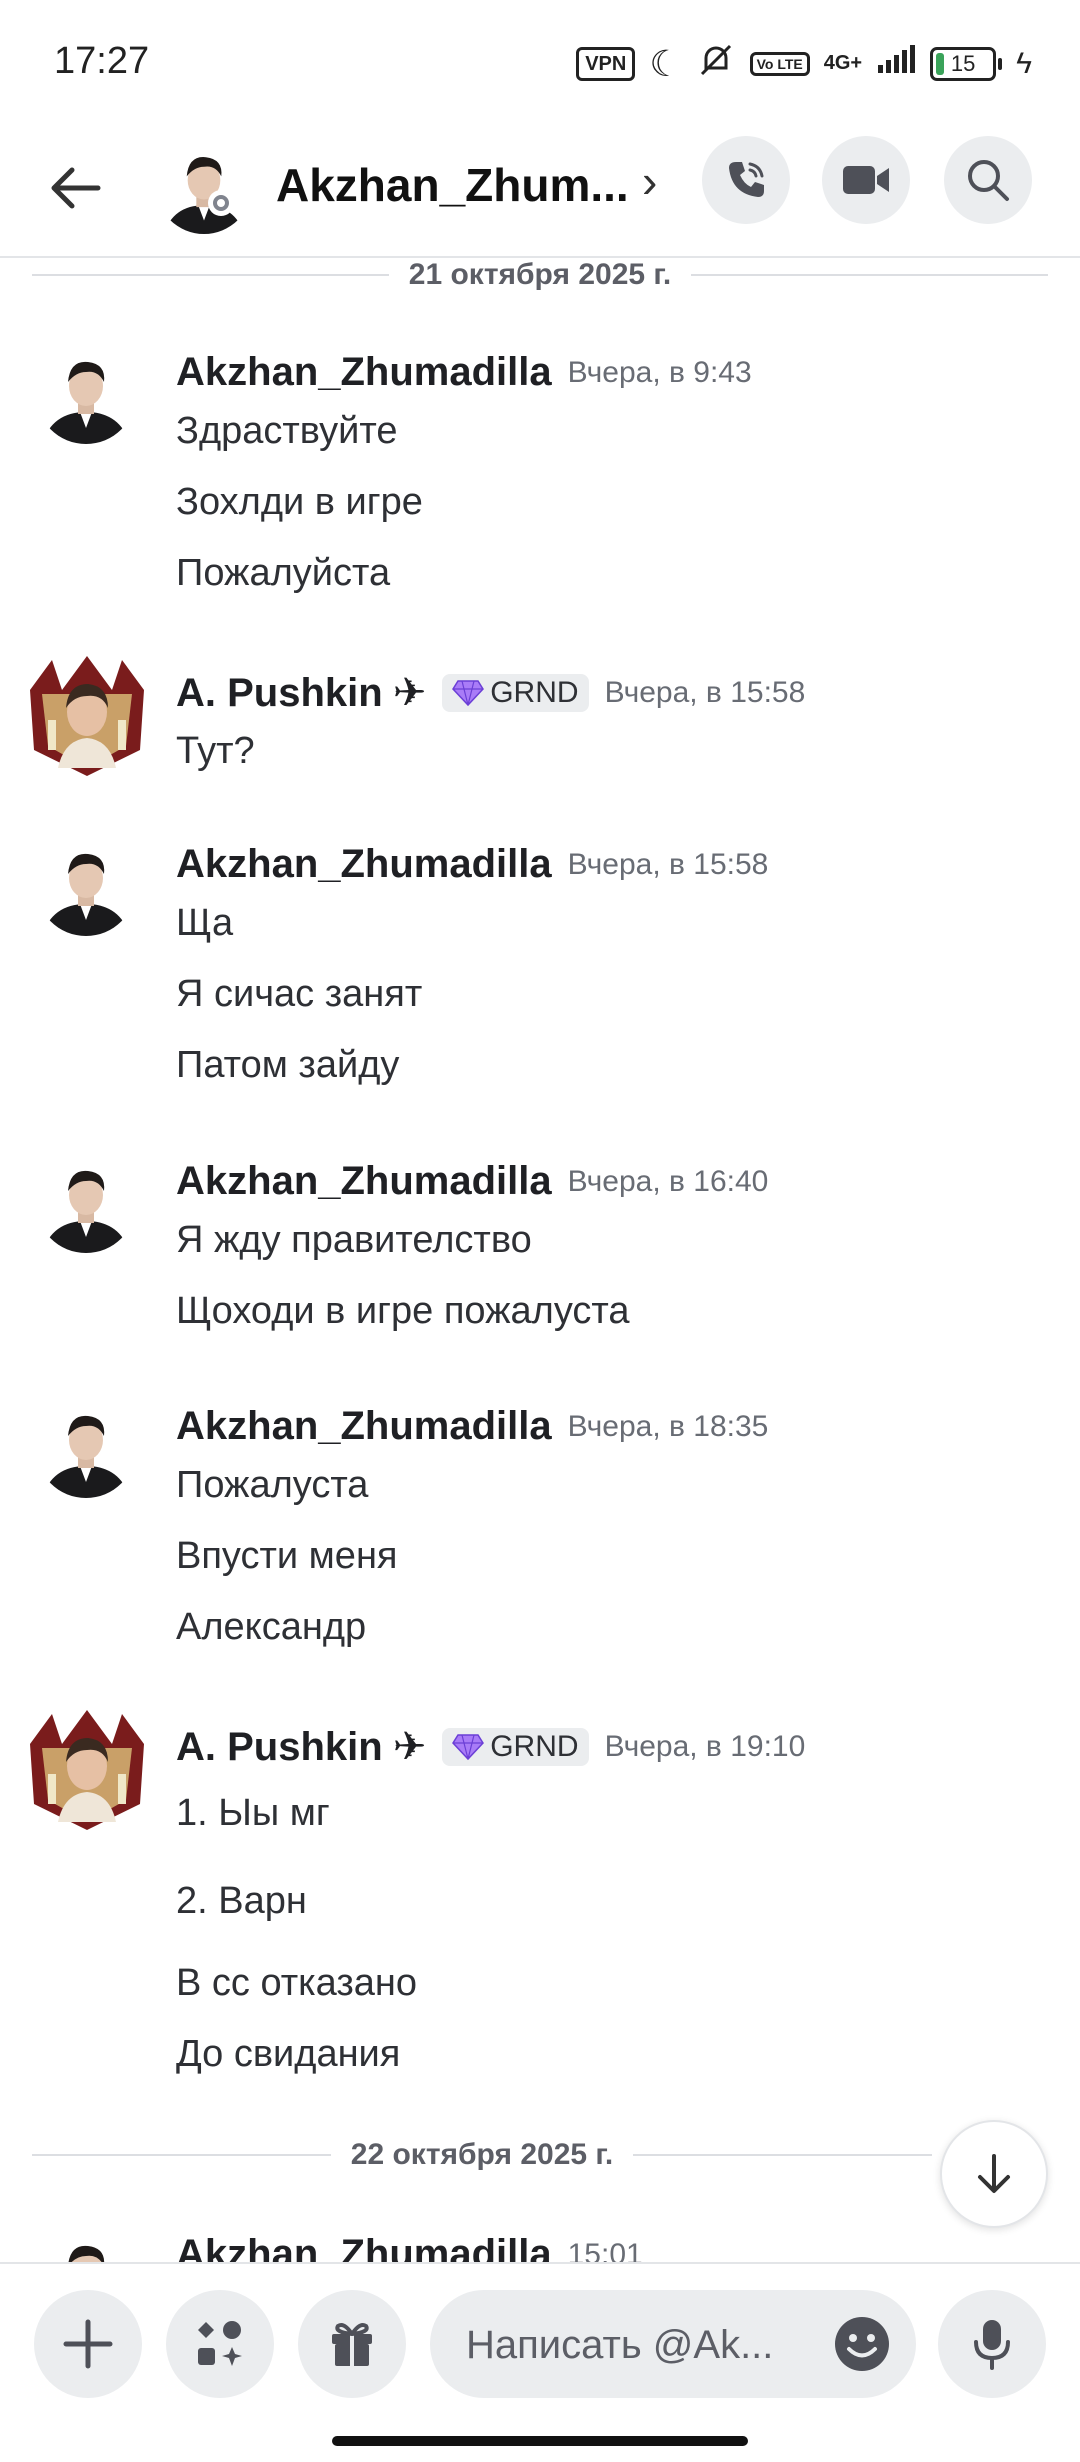 The height and width of the screenshot is (2462, 1080). I want to click on gift-icon, so click(352, 2344).